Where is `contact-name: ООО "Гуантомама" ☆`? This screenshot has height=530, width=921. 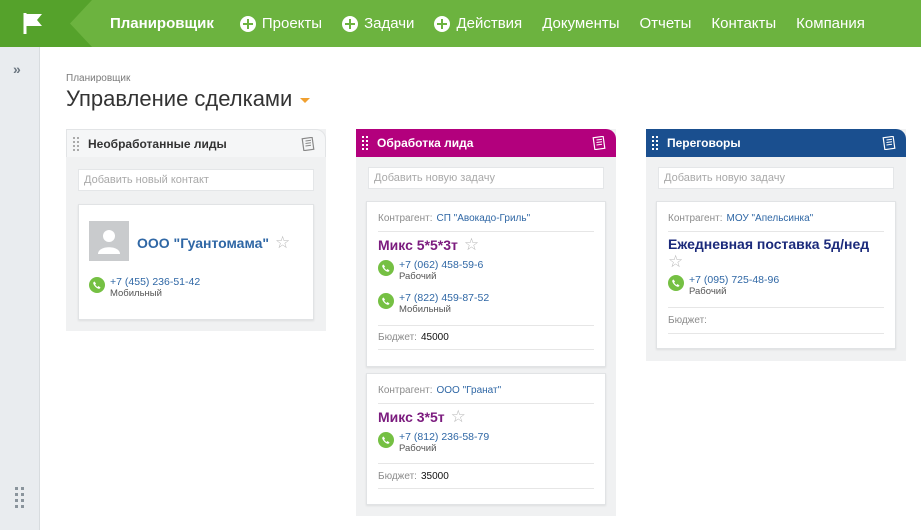 contact-name: ООО "Гуантомама" ☆ is located at coordinates (213, 242).